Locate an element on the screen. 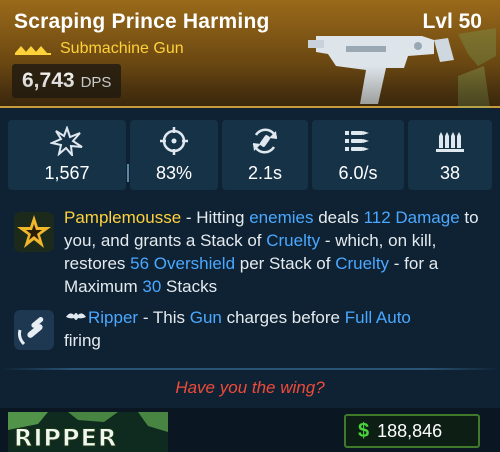 This screenshot has height=452, width=500. price-value: 188,846 is located at coordinates (410, 430).